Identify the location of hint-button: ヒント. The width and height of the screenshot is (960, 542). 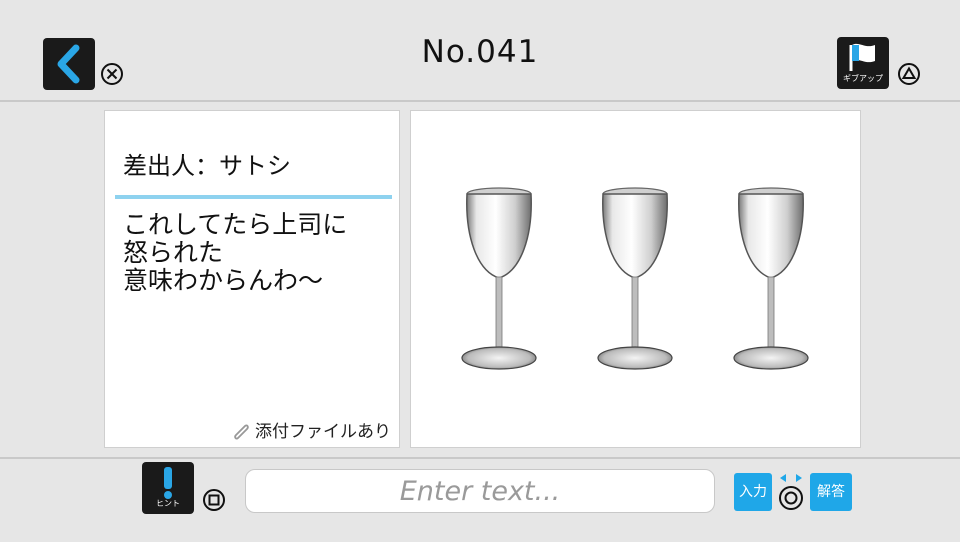
(168, 488).